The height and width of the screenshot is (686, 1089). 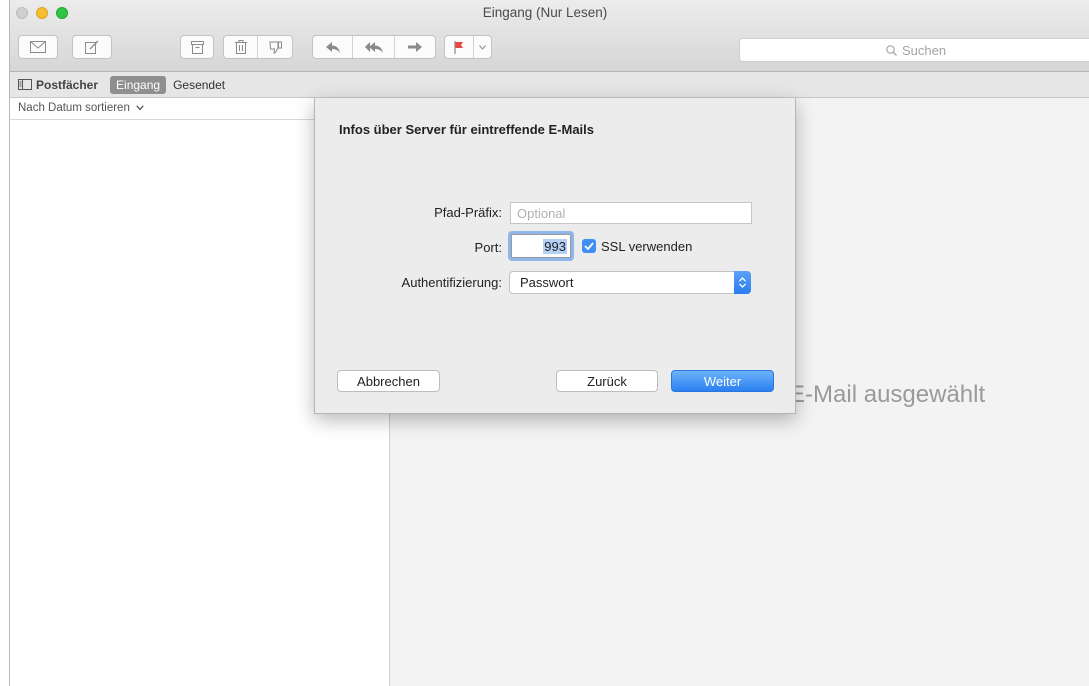 I want to click on auth-popup: Passwort, so click(x=630, y=282).